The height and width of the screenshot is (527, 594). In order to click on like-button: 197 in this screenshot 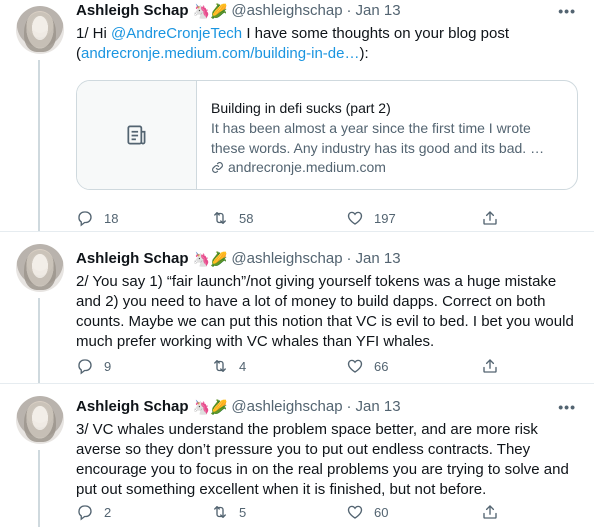, I will do `click(413, 218)`.